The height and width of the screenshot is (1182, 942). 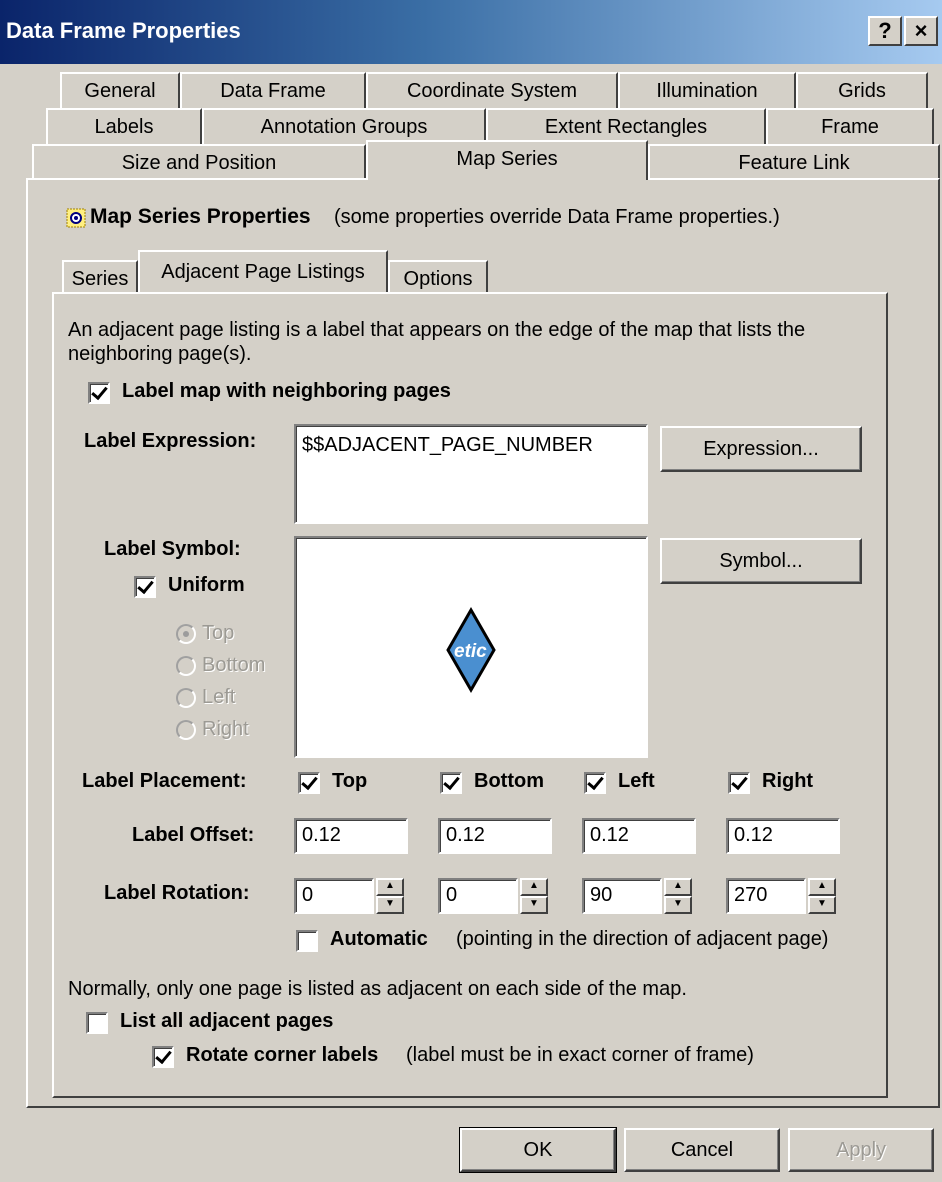 What do you see at coordinates (234, 665) in the screenshot?
I see `radio-bottom-label: Bottom` at bounding box center [234, 665].